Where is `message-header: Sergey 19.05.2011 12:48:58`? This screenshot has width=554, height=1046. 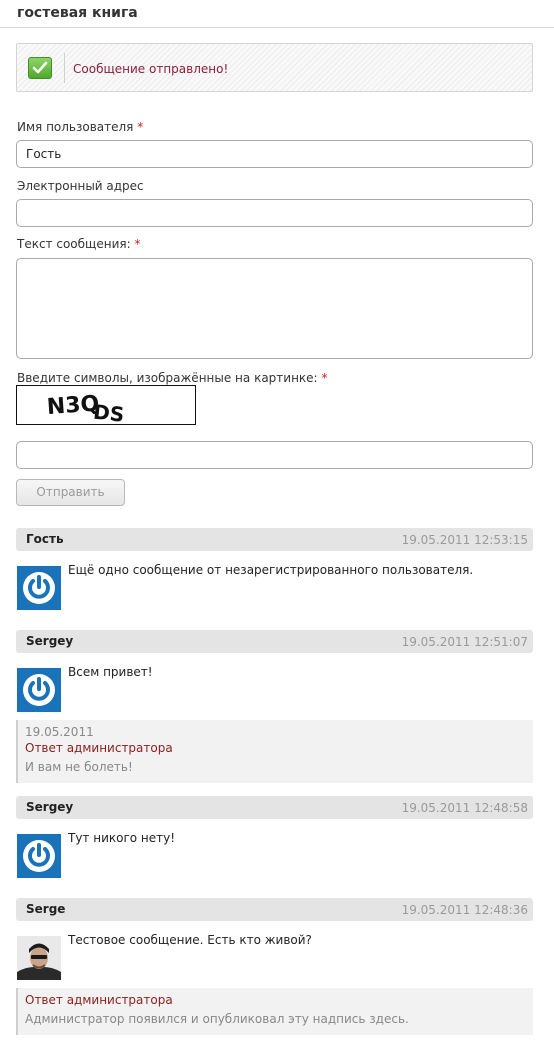
message-header: Sergey 19.05.2011 12:48:58 is located at coordinates (274, 807).